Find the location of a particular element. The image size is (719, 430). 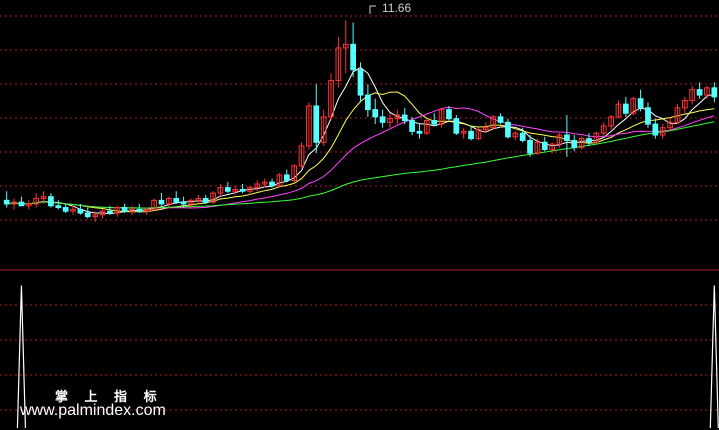

signal-spike is located at coordinates (714, 357).